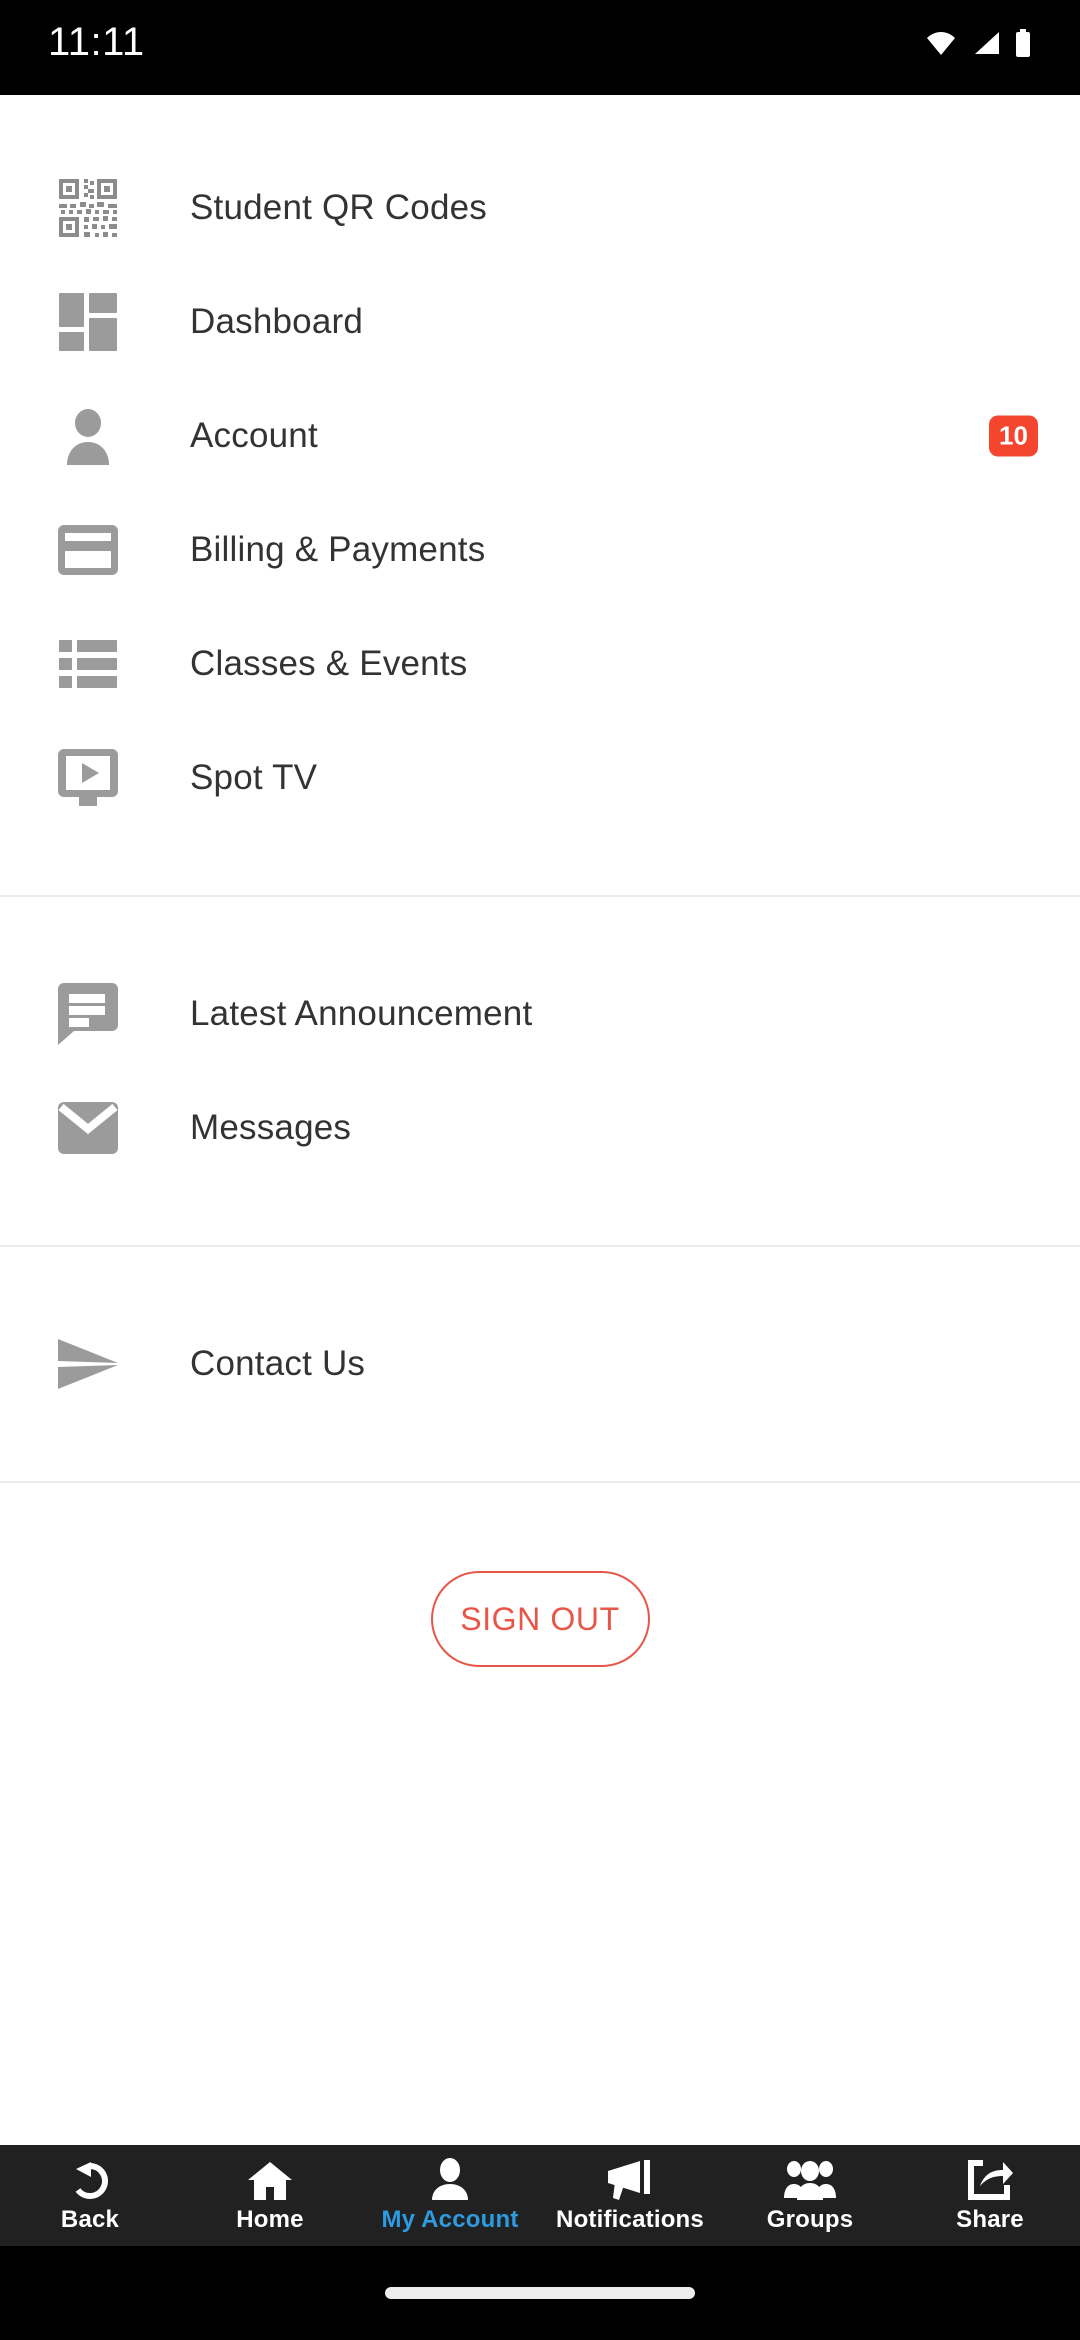 This screenshot has height=2340, width=1080. What do you see at coordinates (96, 42) in the screenshot?
I see `status-bar-clock: 11:11` at bounding box center [96, 42].